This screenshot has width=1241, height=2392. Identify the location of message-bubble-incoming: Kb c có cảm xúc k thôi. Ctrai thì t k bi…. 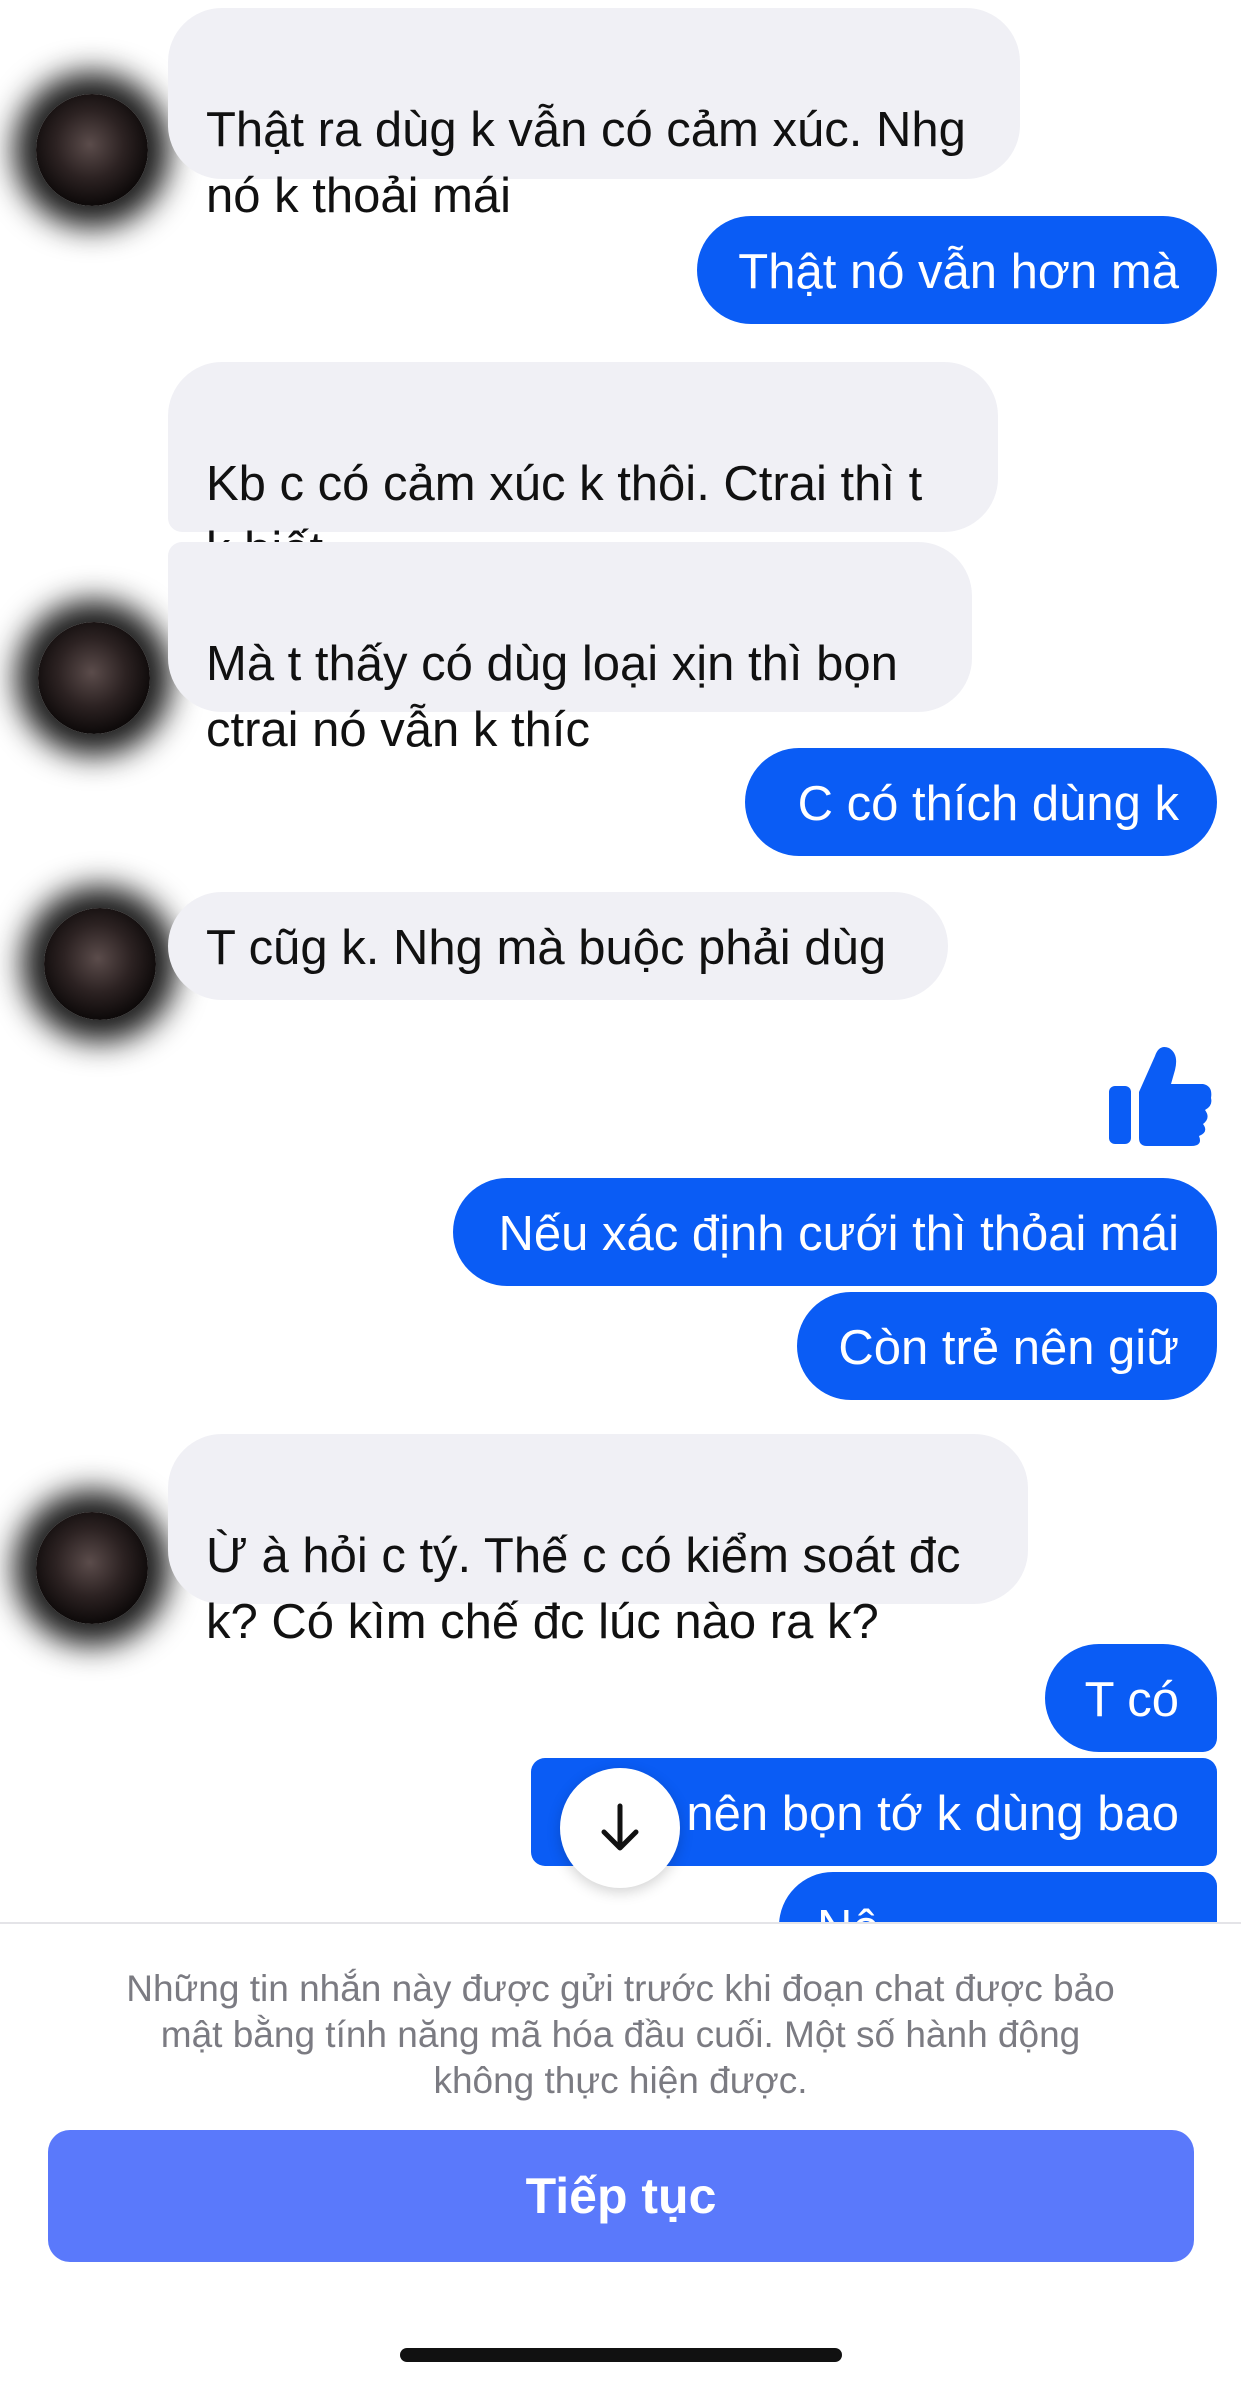
(583, 469).